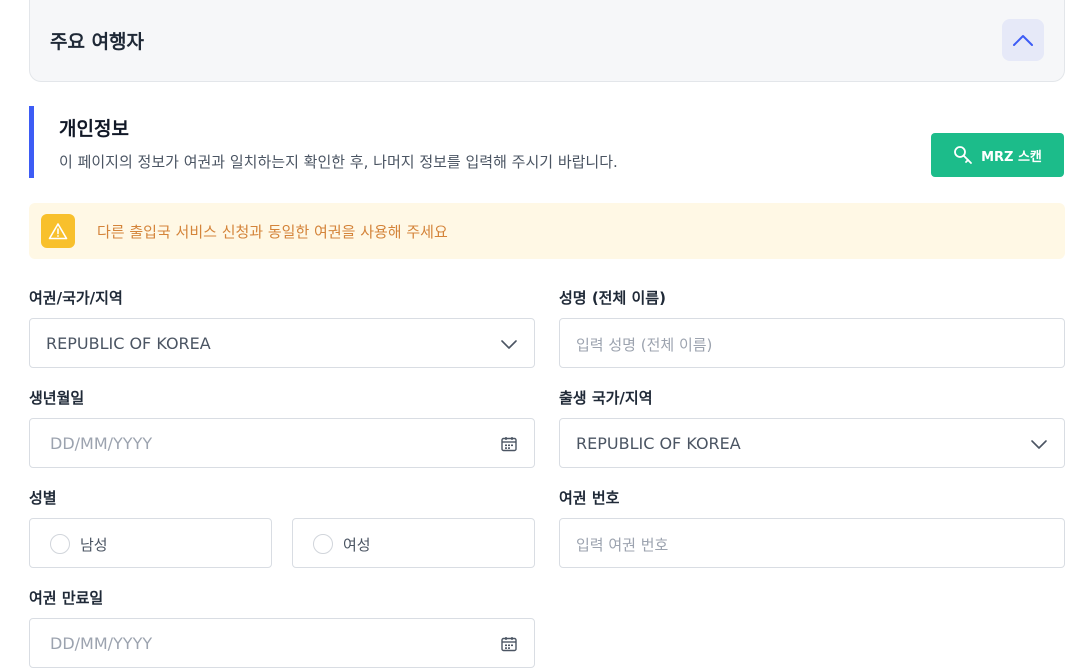  Describe the element at coordinates (94, 129) in the screenshot. I see `personal-info-title: 개인정보` at that location.